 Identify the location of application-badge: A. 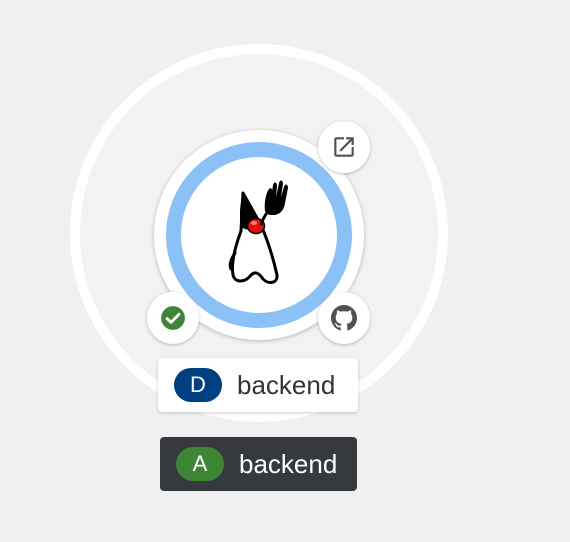
(200, 464).